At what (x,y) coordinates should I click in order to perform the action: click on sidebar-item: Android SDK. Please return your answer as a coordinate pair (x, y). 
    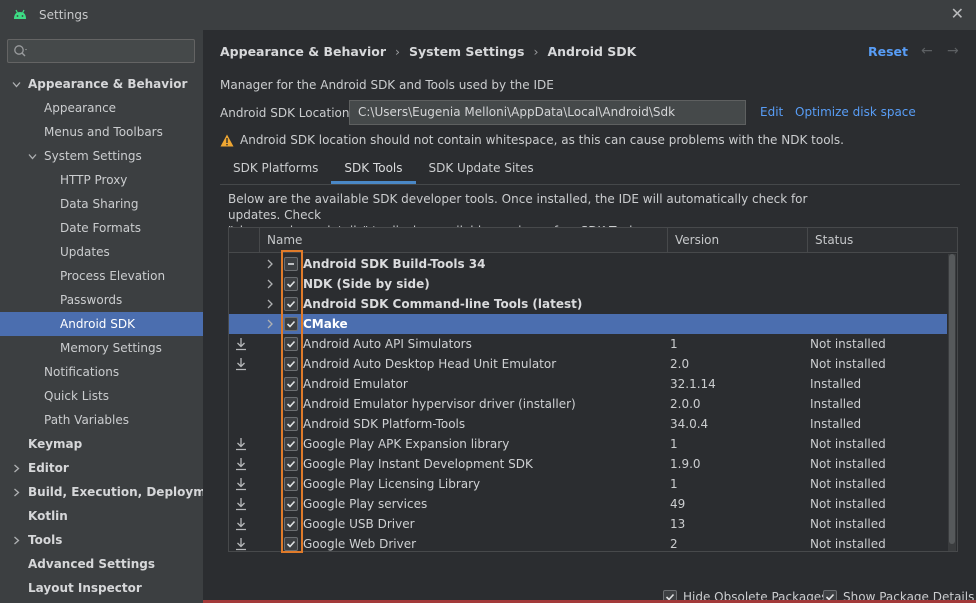
    Looking at the image, I should click on (101, 324).